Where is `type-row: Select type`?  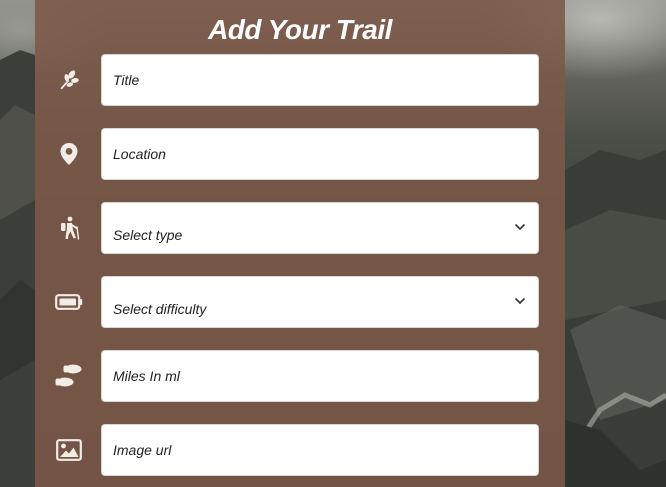
type-row: Select type is located at coordinates (300, 228).